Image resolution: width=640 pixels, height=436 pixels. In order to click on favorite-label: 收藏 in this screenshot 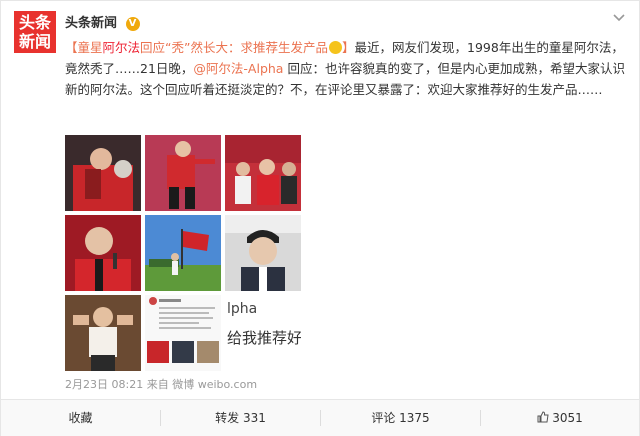, I will do `click(80, 418)`.